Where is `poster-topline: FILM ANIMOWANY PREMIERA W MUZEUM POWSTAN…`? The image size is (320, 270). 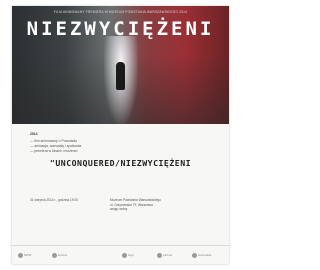 poster-topline: FILM ANIMOWANY PREMIERA W MUZEUM POWSTAN… is located at coordinates (120, 12).